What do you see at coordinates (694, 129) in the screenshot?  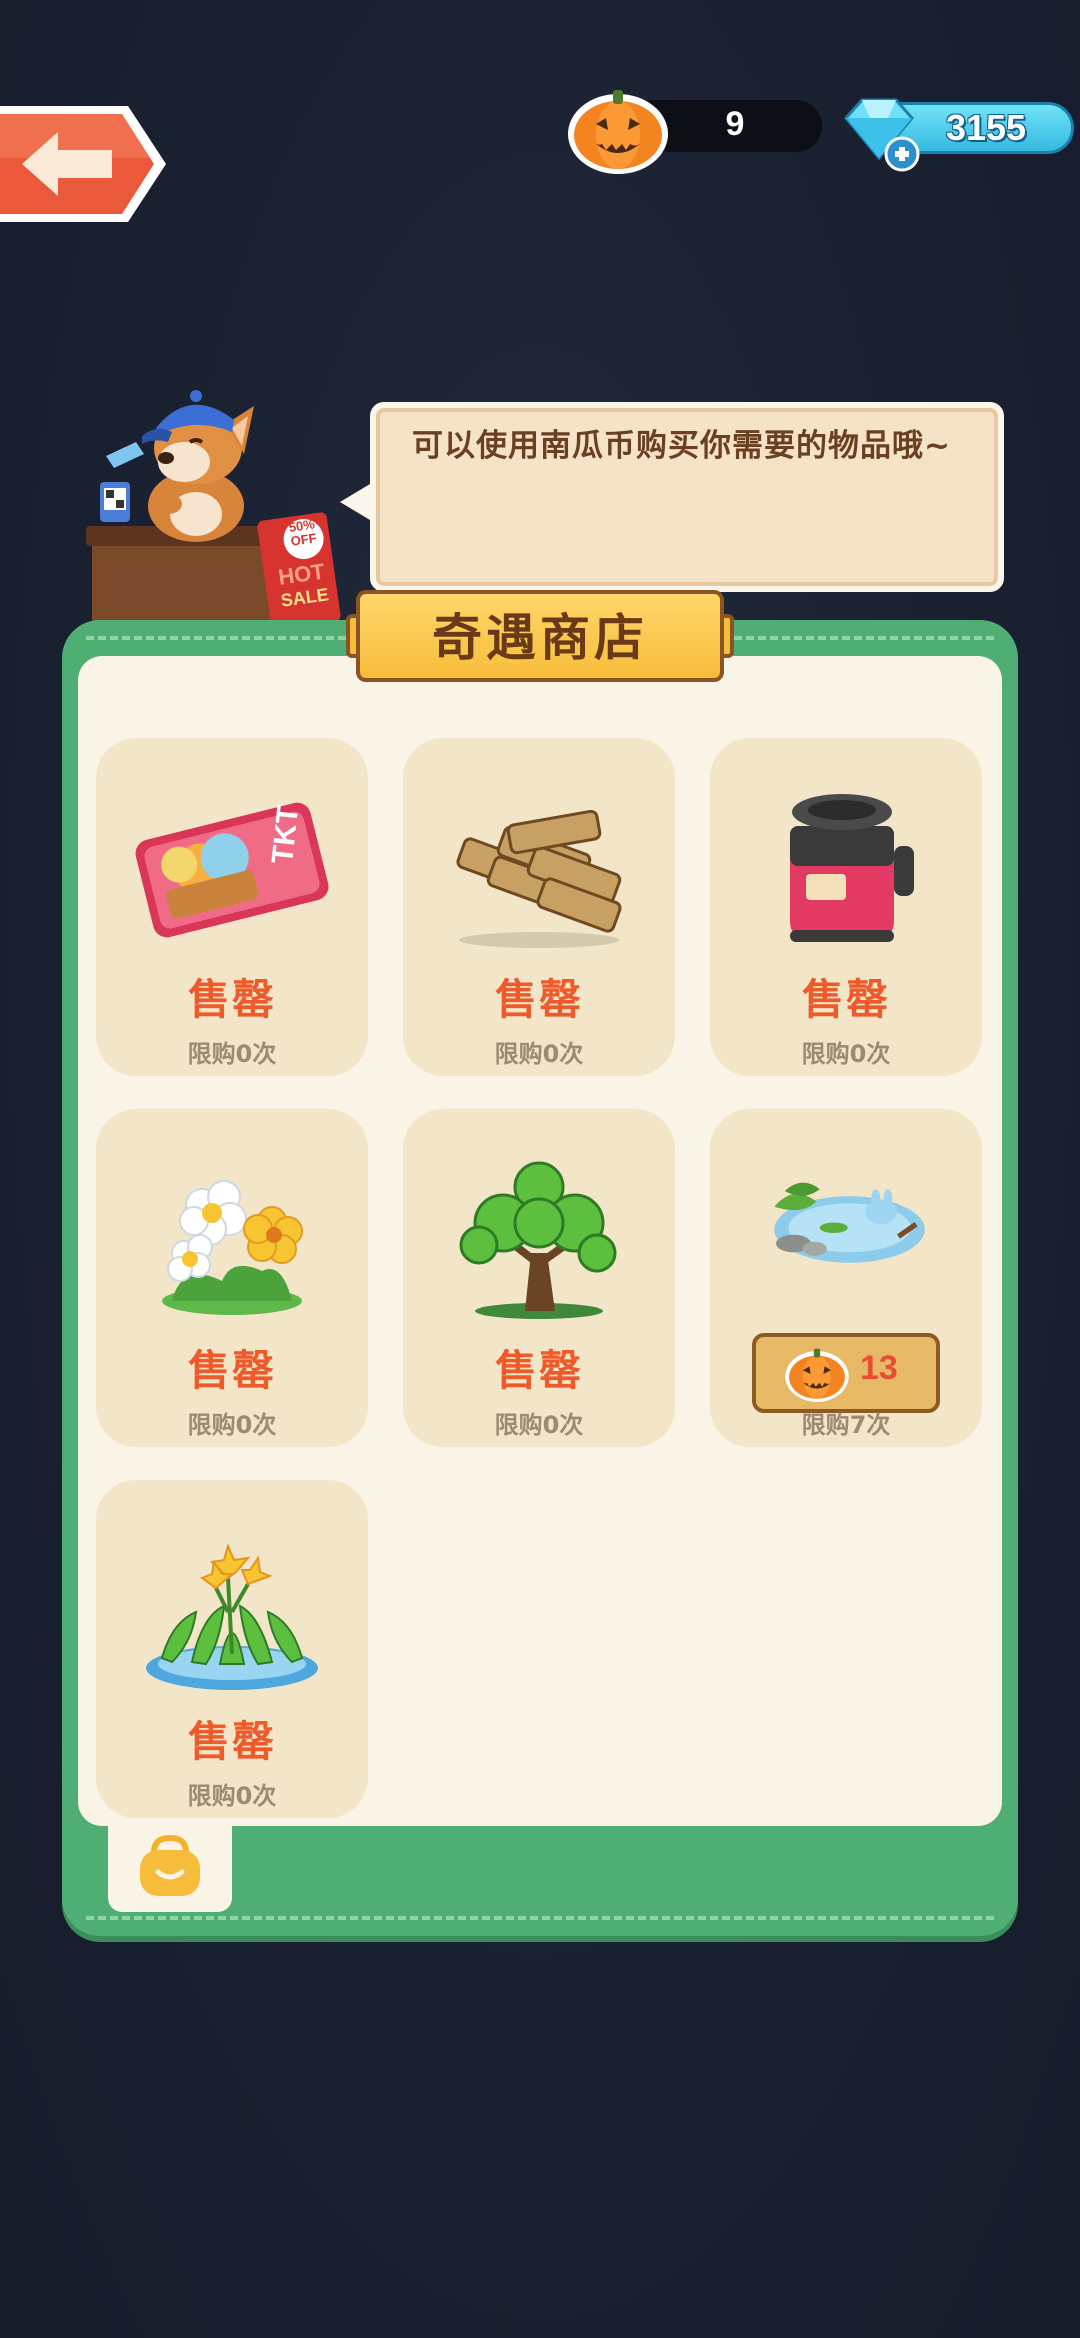 I see `pumpkin-currency: 9` at bounding box center [694, 129].